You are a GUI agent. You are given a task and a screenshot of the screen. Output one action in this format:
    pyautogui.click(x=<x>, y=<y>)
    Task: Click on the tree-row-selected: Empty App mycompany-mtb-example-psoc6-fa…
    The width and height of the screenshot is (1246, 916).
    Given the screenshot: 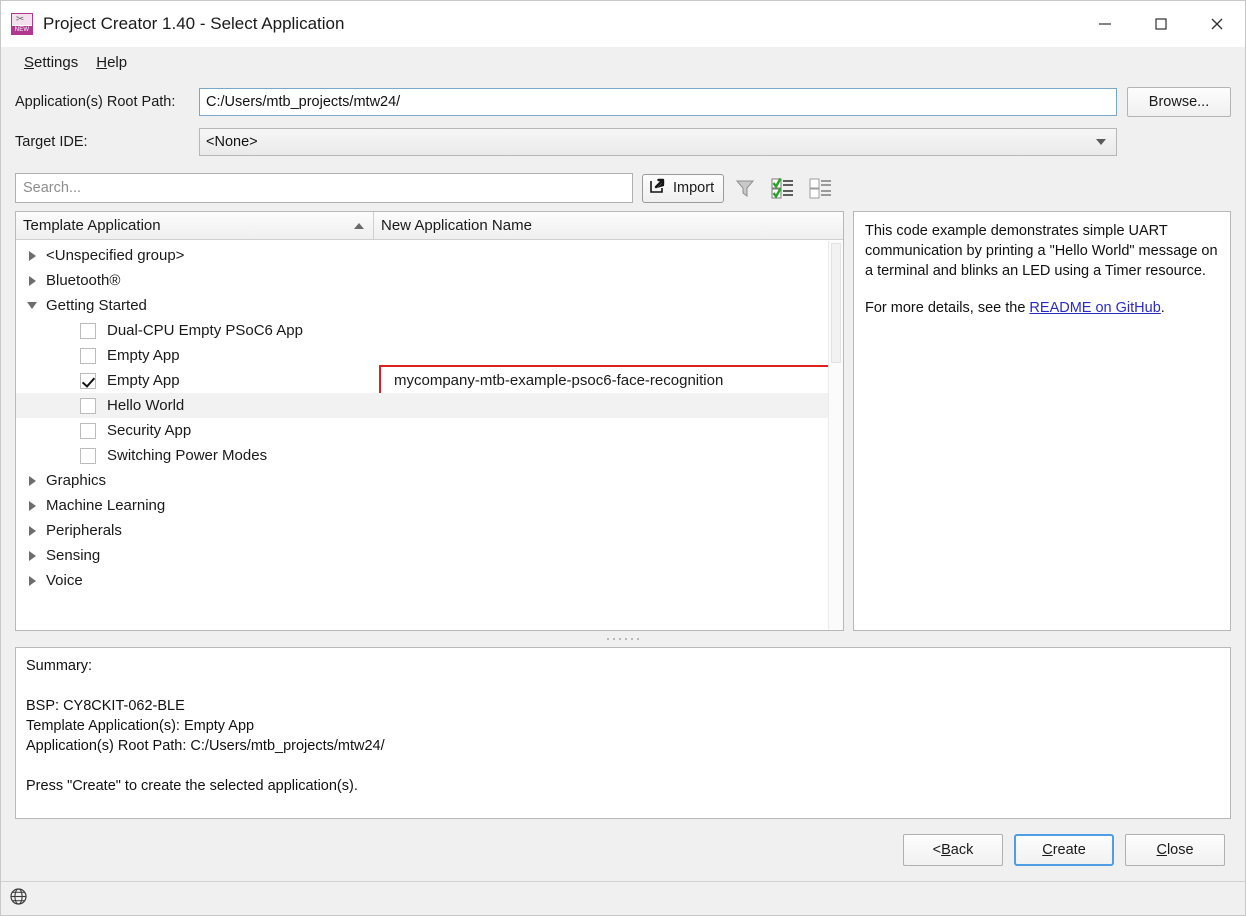 What is the action you would take?
    pyautogui.click(x=429, y=380)
    